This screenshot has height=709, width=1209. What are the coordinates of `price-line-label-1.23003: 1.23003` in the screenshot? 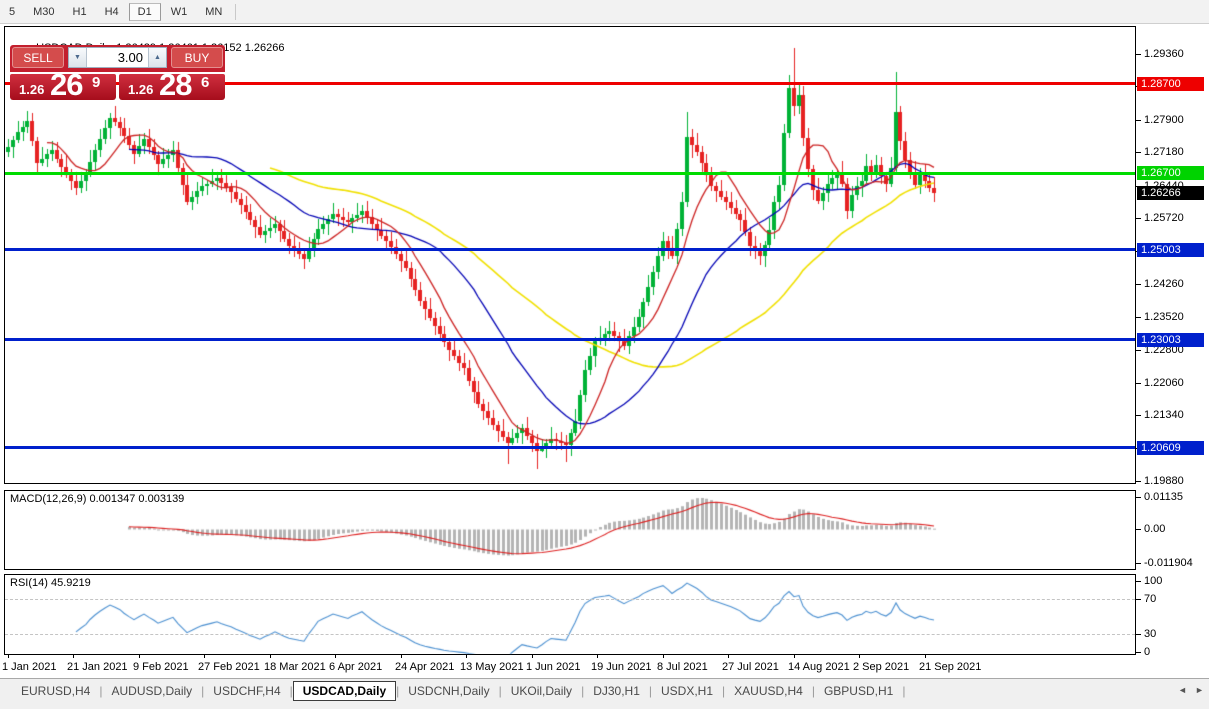 It's located at (1170, 340).